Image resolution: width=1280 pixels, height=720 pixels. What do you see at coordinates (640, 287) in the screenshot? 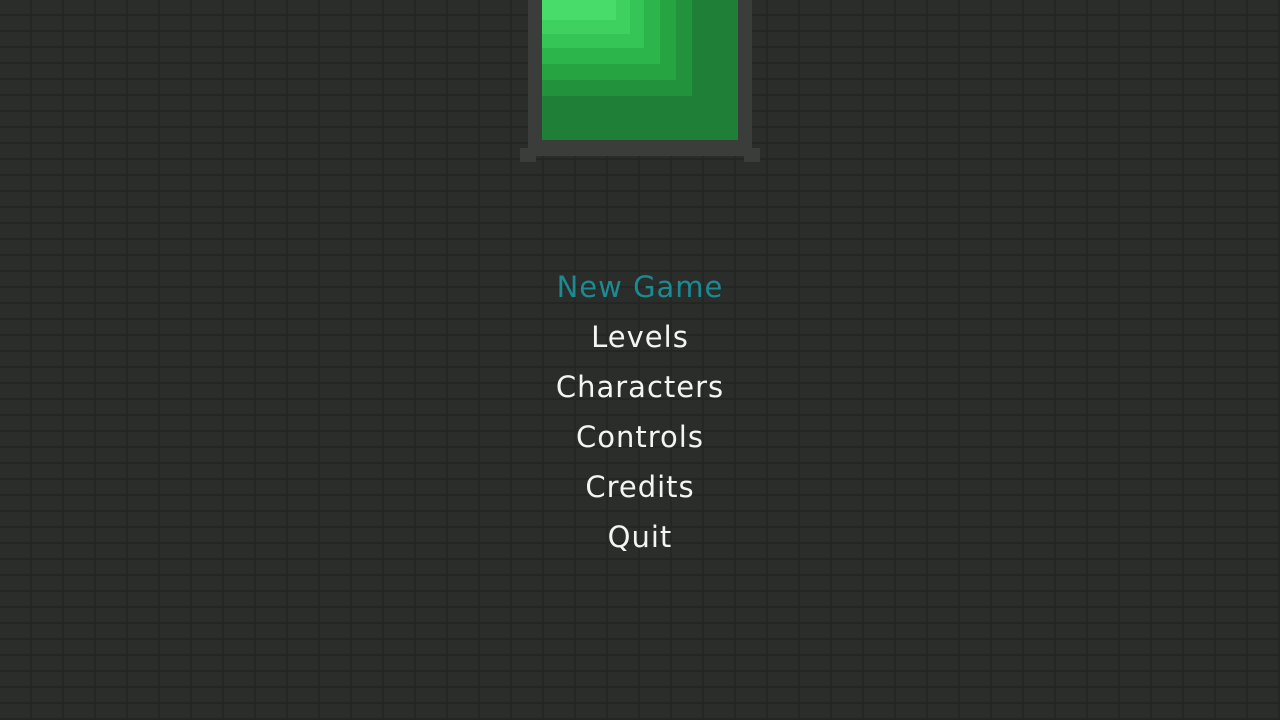
I see `menu-item-new-game: New Game` at bounding box center [640, 287].